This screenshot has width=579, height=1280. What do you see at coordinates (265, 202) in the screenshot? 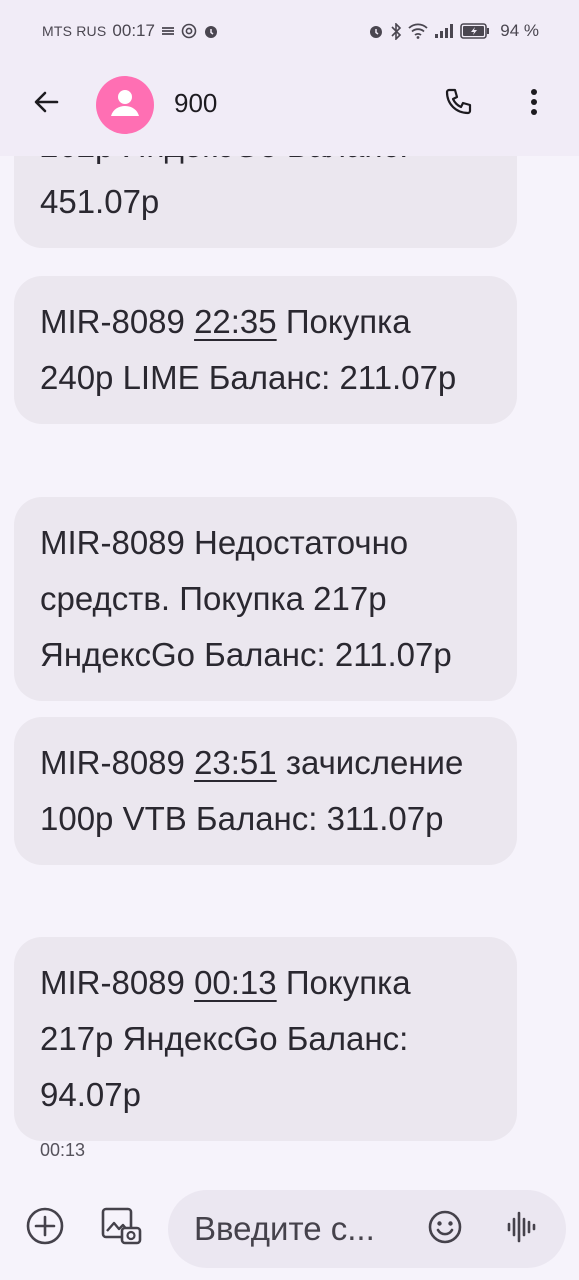
I see `message-bubble: 262р ЯндексGo Баланс: 451.07р` at bounding box center [265, 202].